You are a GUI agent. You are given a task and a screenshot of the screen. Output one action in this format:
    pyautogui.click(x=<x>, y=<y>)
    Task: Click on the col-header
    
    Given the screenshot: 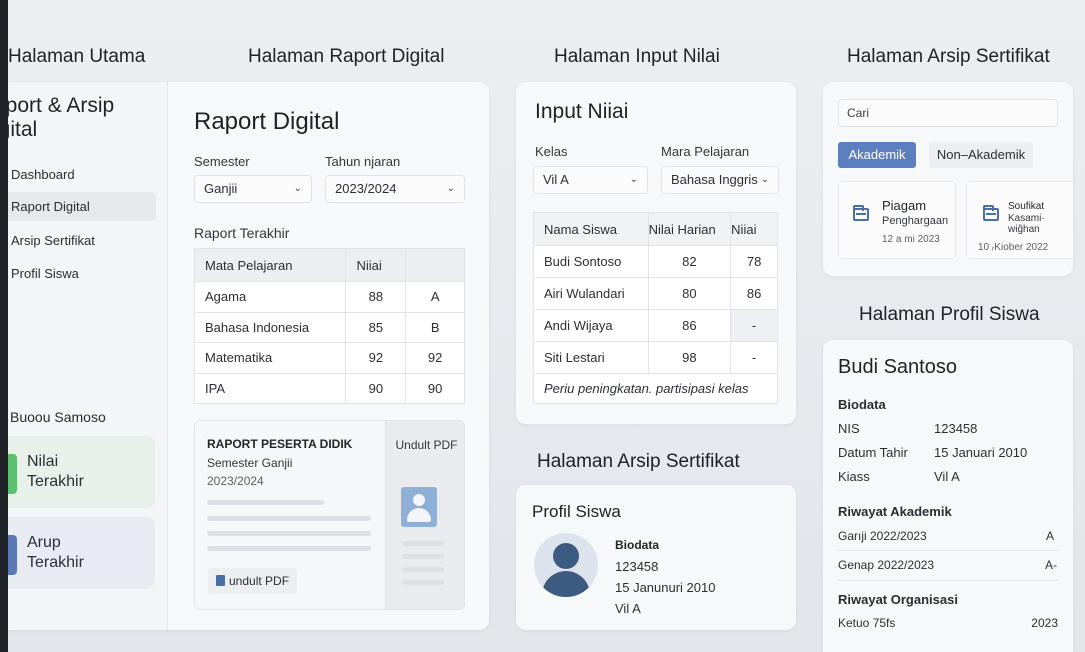 What is the action you would take?
    pyautogui.click(x=435, y=265)
    